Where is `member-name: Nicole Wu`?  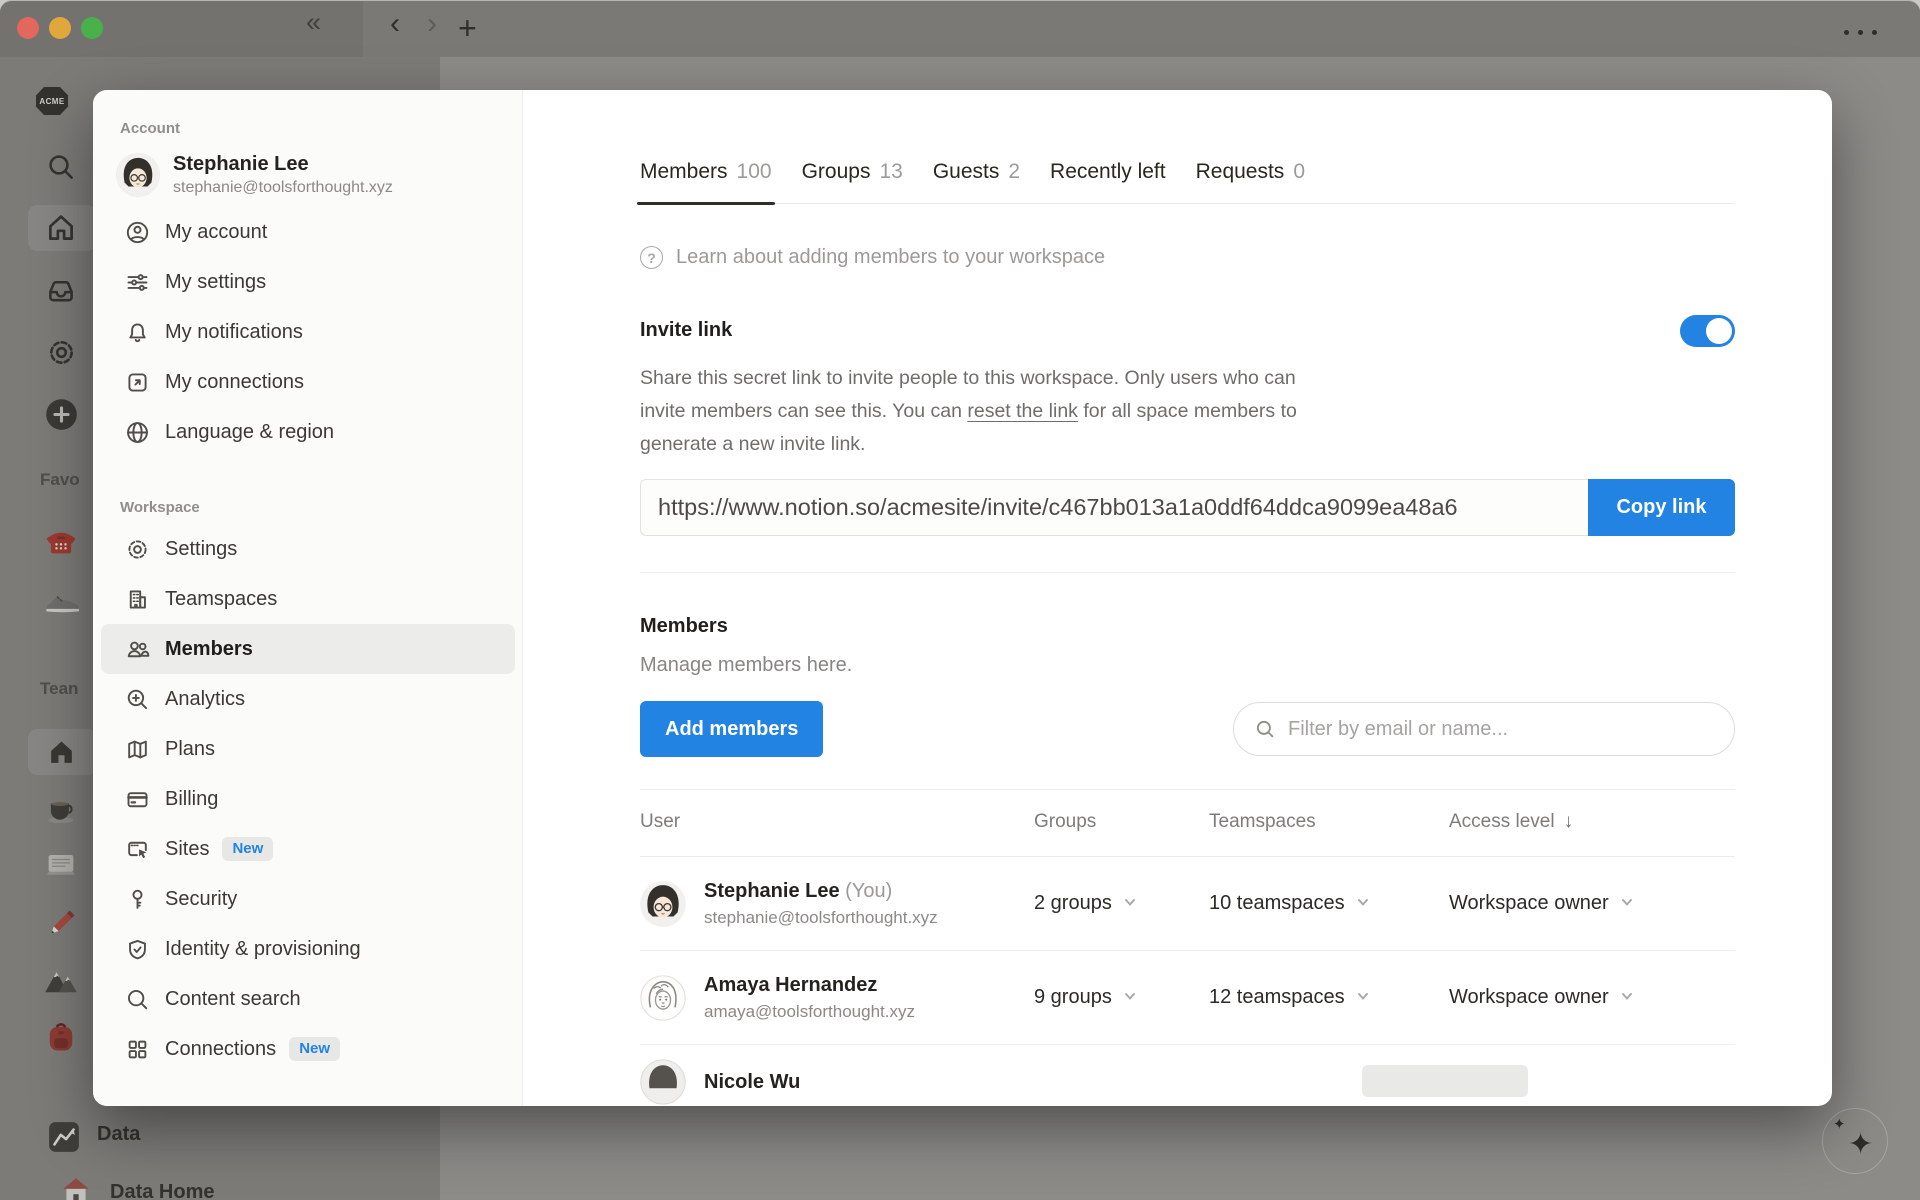 member-name: Nicole Wu is located at coordinates (752, 1081).